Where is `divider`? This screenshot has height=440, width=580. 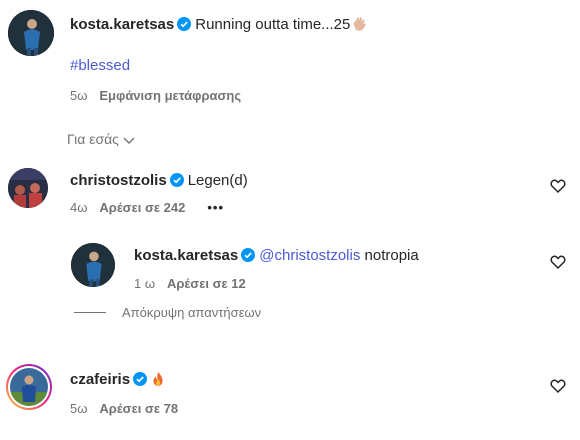
divider is located at coordinates (90, 312).